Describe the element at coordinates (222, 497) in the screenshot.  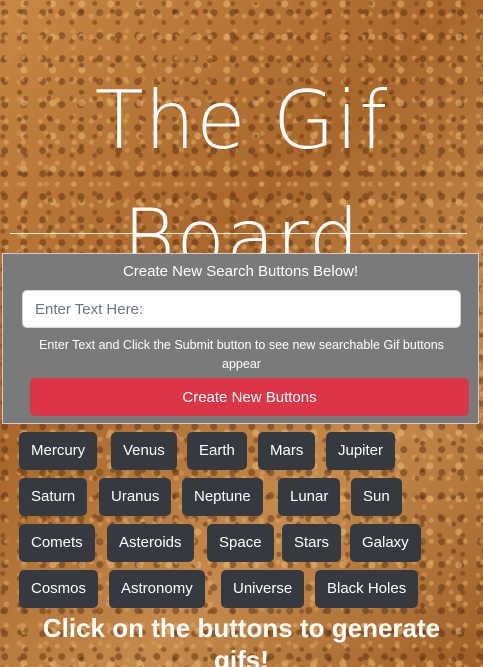
I see `gif-button-neptune: Neptune` at that location.